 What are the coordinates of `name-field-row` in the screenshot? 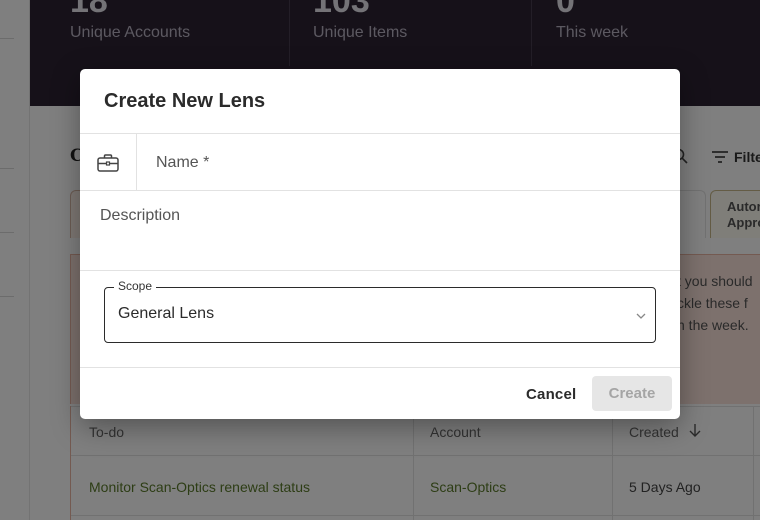 It's located at (380, 162).